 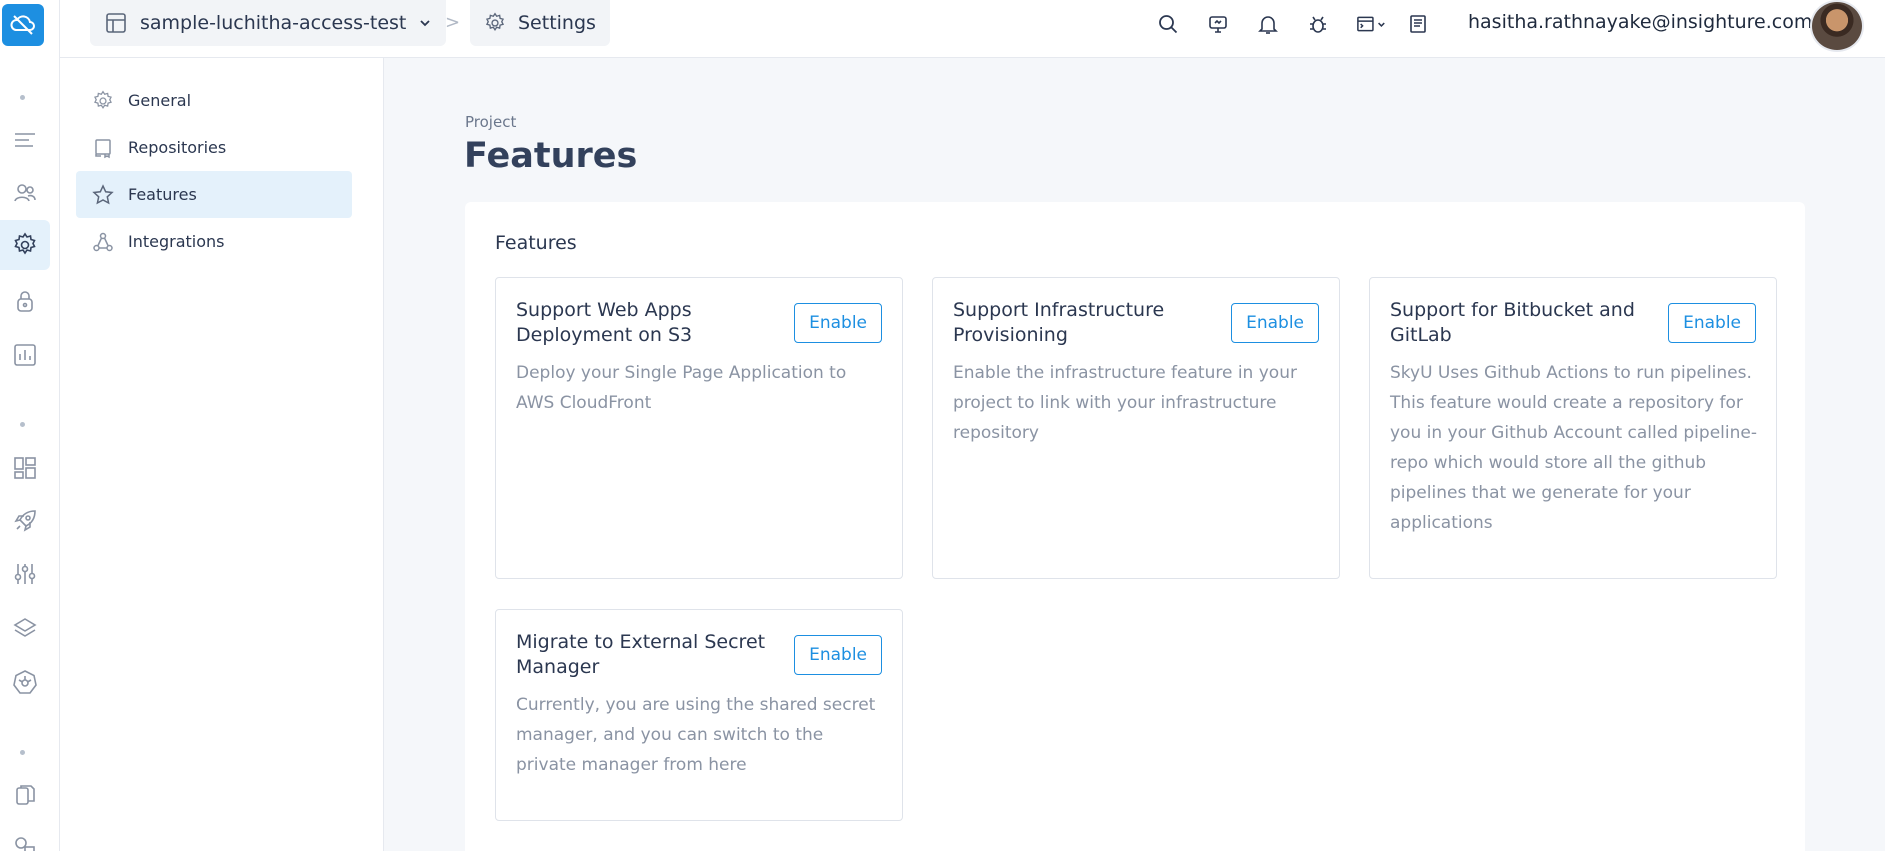 What do you see at coordinates (162, 194) in the screenshot?
I see `sidebar-item-label: Features` at bounding box center [162, 194].